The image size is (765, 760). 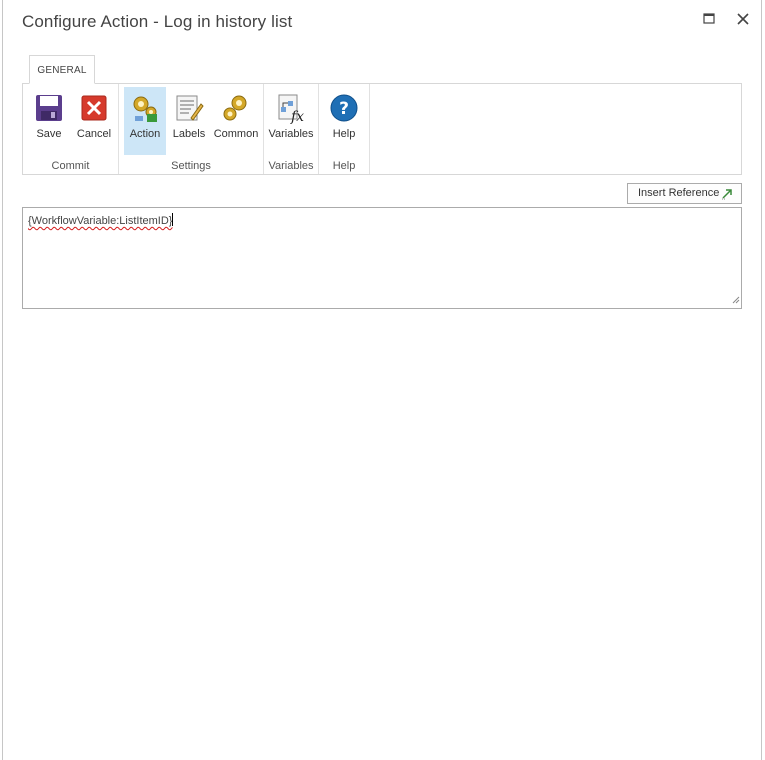 What do you see at coordinates (62, 69) in the screenshot?
I see `tab-general: GENERAL` at bounding box center [62, 69].